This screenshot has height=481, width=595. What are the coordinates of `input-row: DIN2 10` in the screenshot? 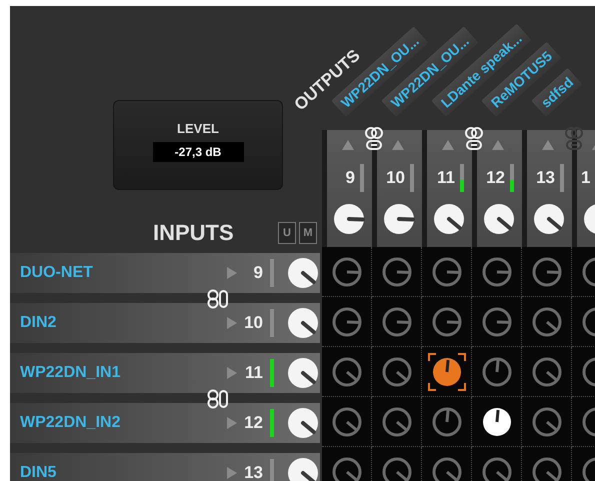 It's located at (165, 323).